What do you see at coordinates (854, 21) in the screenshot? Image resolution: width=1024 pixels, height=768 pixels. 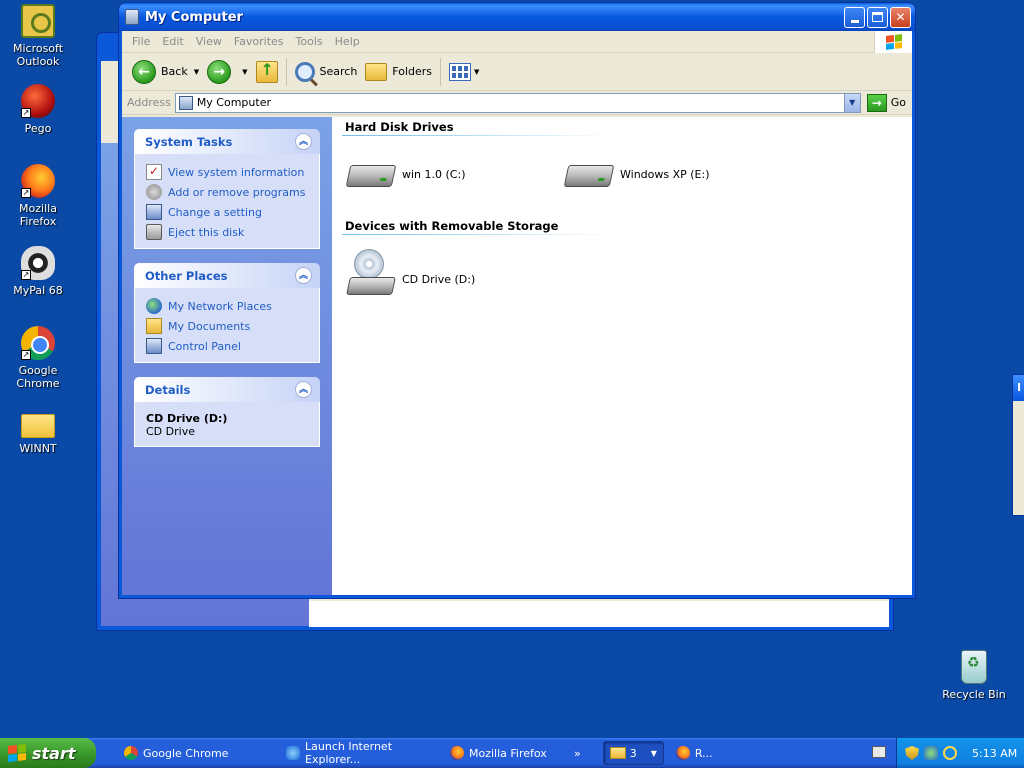 I see `minimize-icon` at bounding box center [854, 21].